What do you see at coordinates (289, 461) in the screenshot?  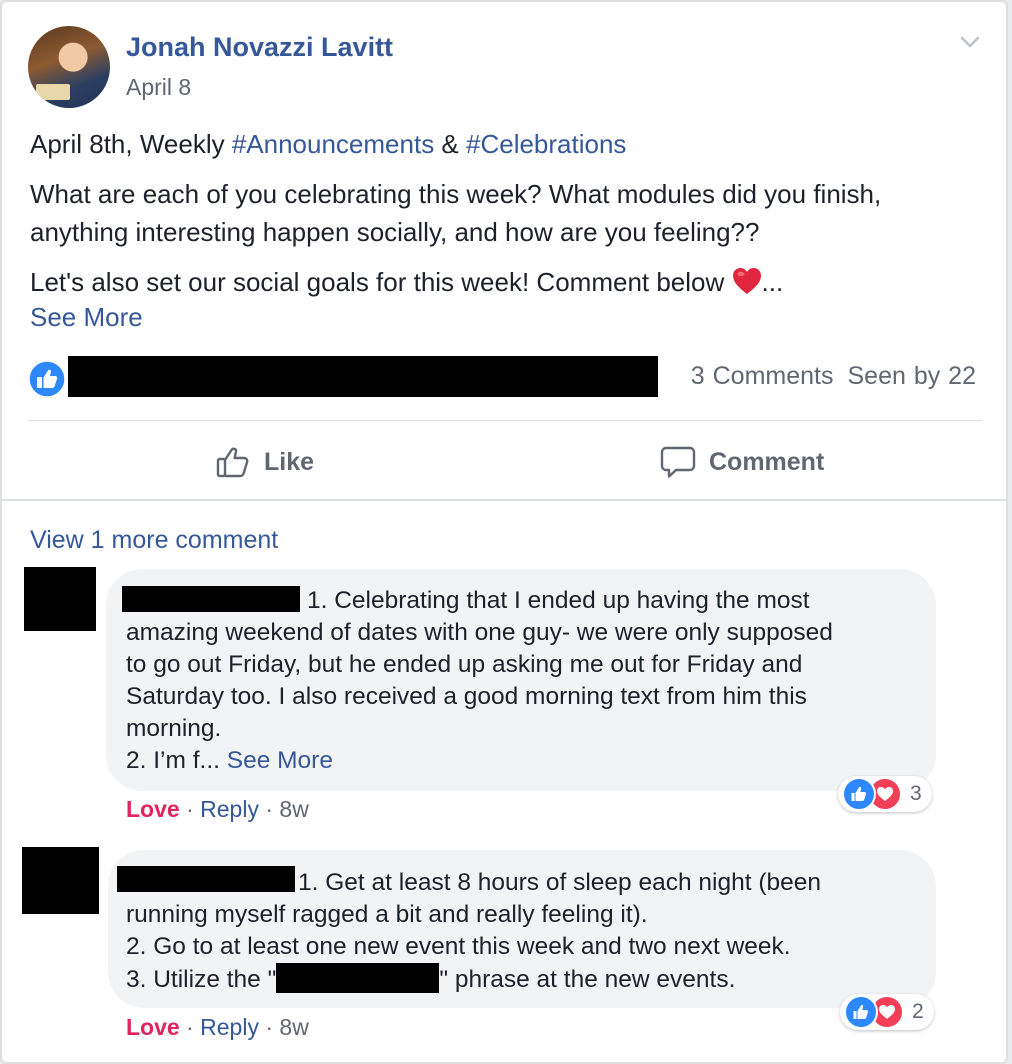 I see `like-label: Like` at bounding box center [289, 461].